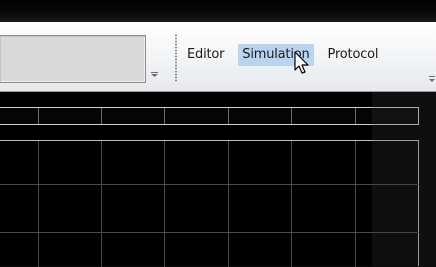 The width and height of the screenshot is (436, 267). Describe the element at coordinates (155, 58) in the screenshot. I see `combo-dropdown-button` at that location.